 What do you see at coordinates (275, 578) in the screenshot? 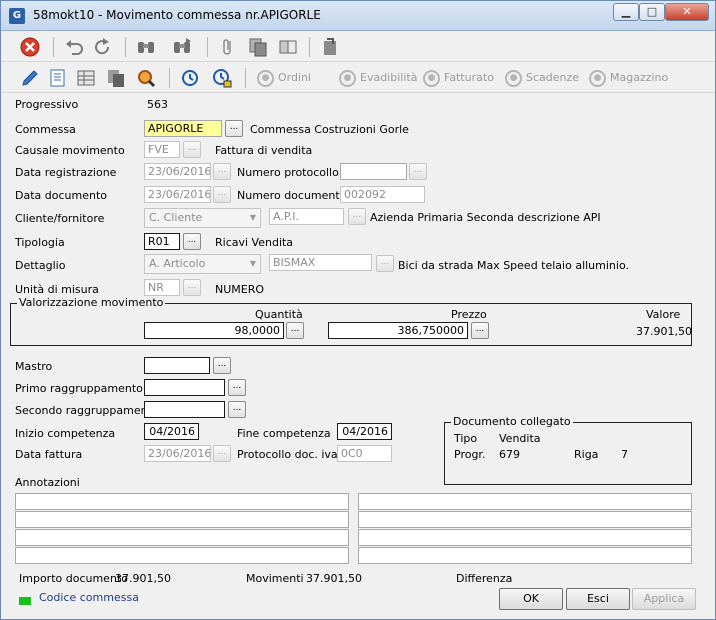
I see `movimenti-label: Movimenti` at bounding box center [275, 578].